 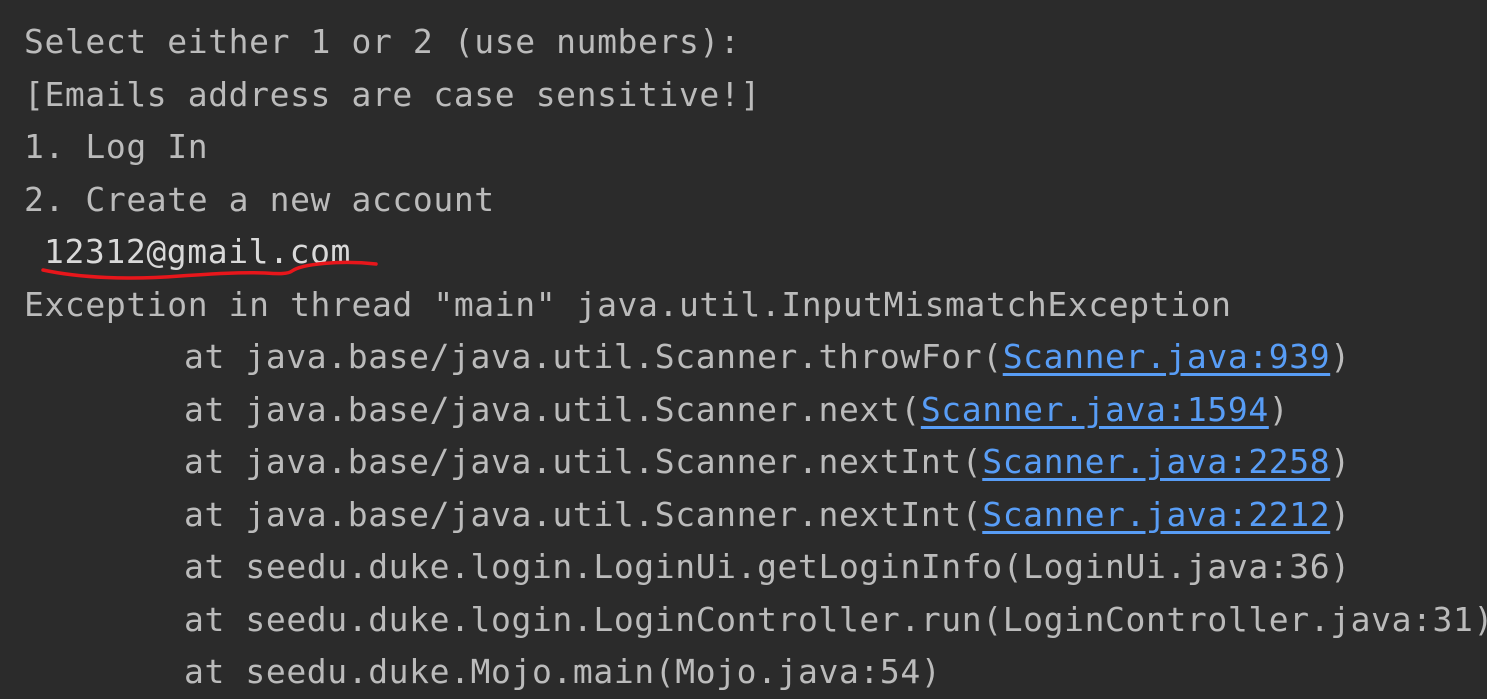 What do you see at coordinates (1156, 514) in the screenshot?
I see `stack-frame-link: Scanner.java:2212` at bounding box center [1156, 514].